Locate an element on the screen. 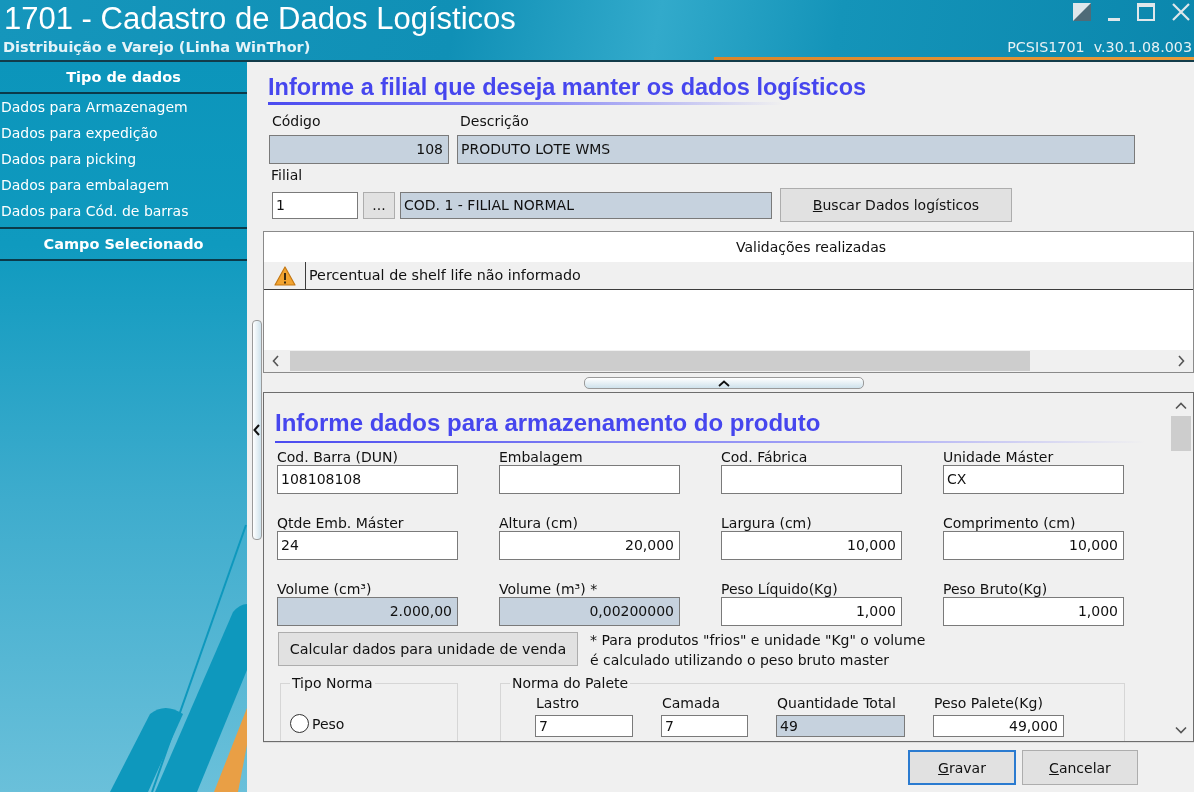  close-icon is located at coordinates (1181, 12).